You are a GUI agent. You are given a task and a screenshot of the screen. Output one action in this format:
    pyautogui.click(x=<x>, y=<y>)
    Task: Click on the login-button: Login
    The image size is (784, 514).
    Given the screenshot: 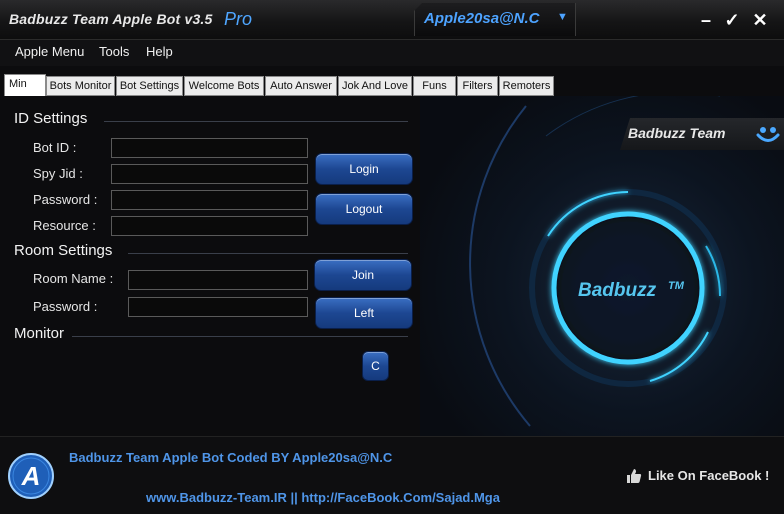 What is the action you would take?
    pyautogui.click(x=364, y=169)
    